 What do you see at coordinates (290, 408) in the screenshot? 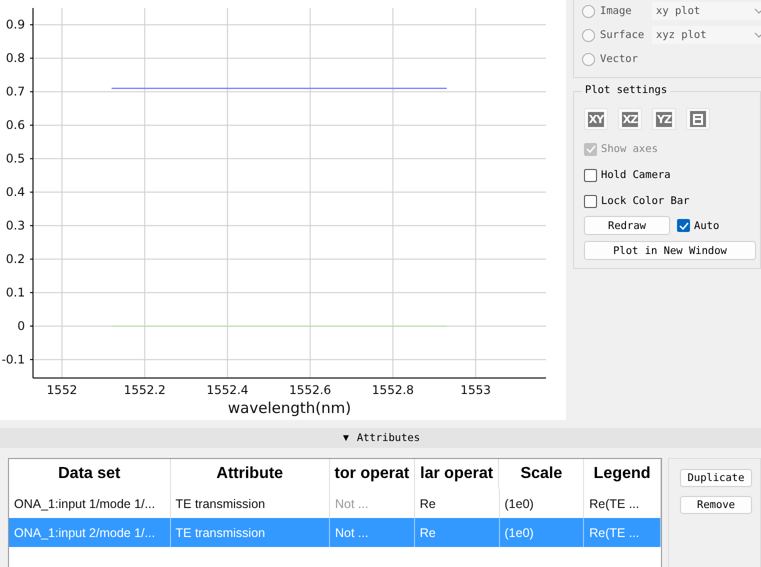
I see `x-axis-title: wavelength(nm)` at bounding box center [290, 408].